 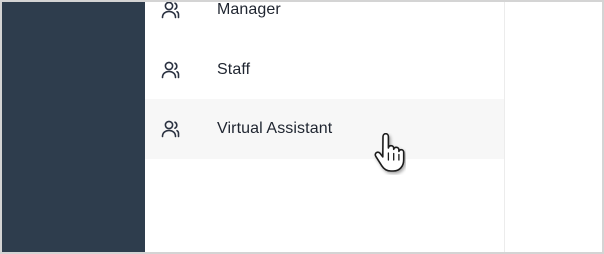 I want to click on menu-item-label: Manager, so click(x=249, y=9).